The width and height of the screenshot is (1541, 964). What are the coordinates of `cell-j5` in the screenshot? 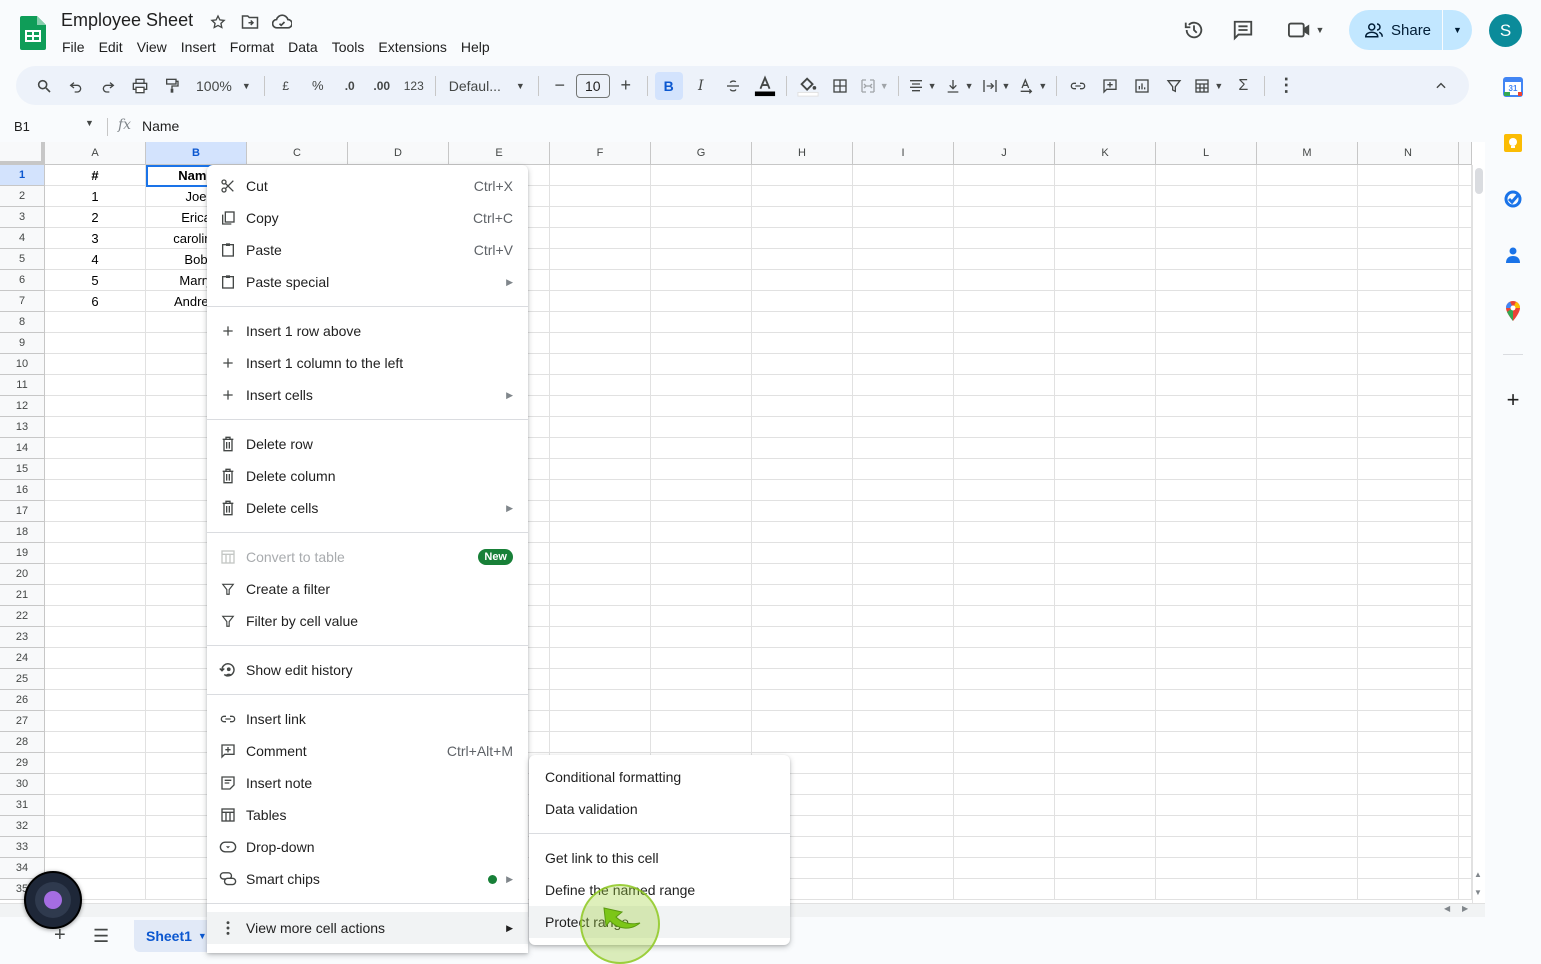 It's located at (1004, 259).